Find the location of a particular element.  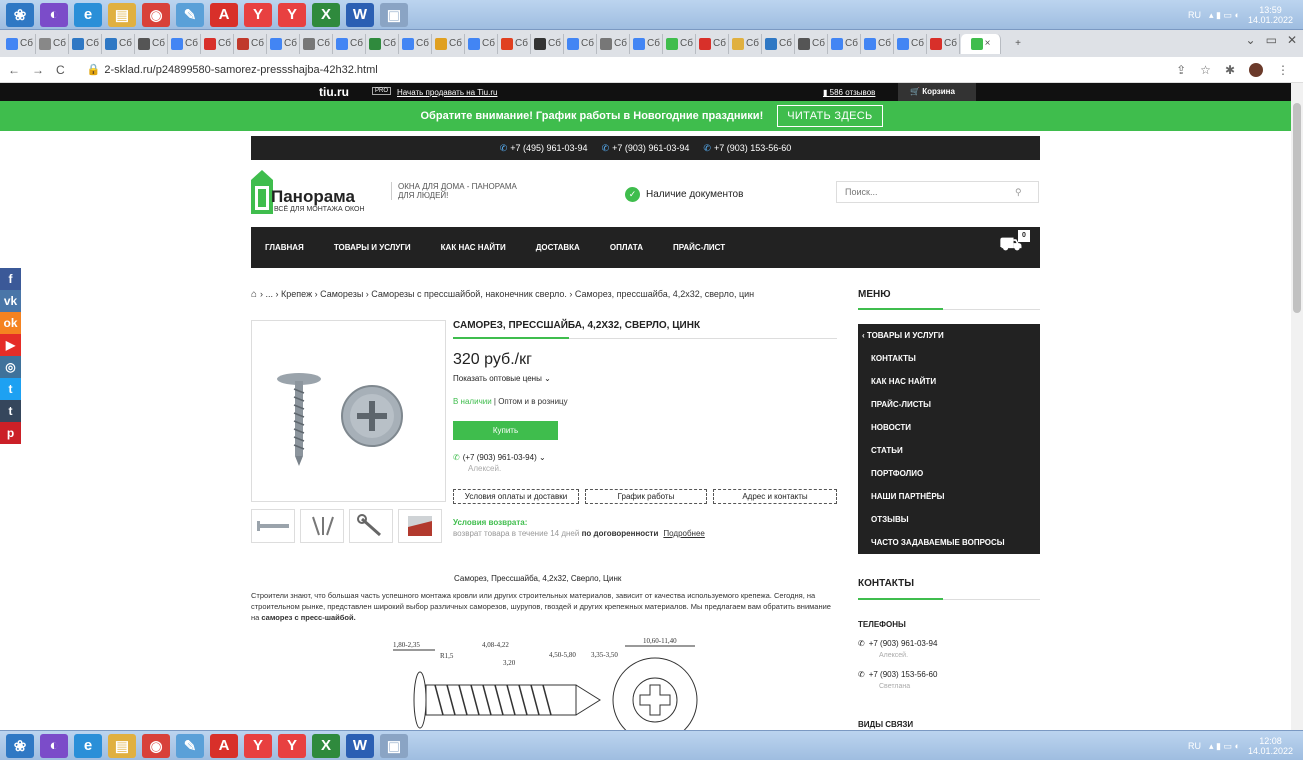

phone-bar-item: ✆ +7 (495) 961-03-94 is located at coordinates (544, 148).